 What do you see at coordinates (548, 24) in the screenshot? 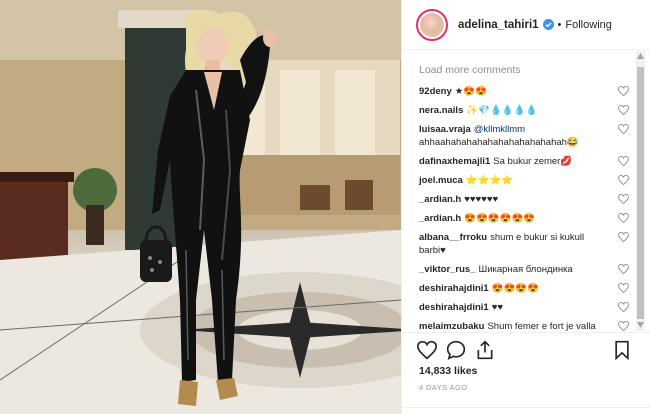
I see `verified-badge-icon` at bounding box center [548, 24].